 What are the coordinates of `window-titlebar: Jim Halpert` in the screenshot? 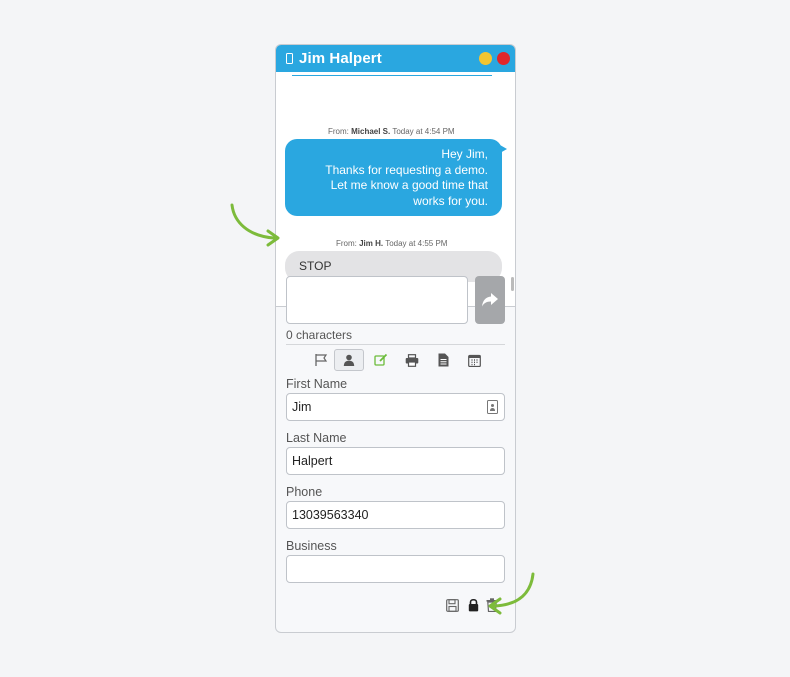 It's located at (395, 58).